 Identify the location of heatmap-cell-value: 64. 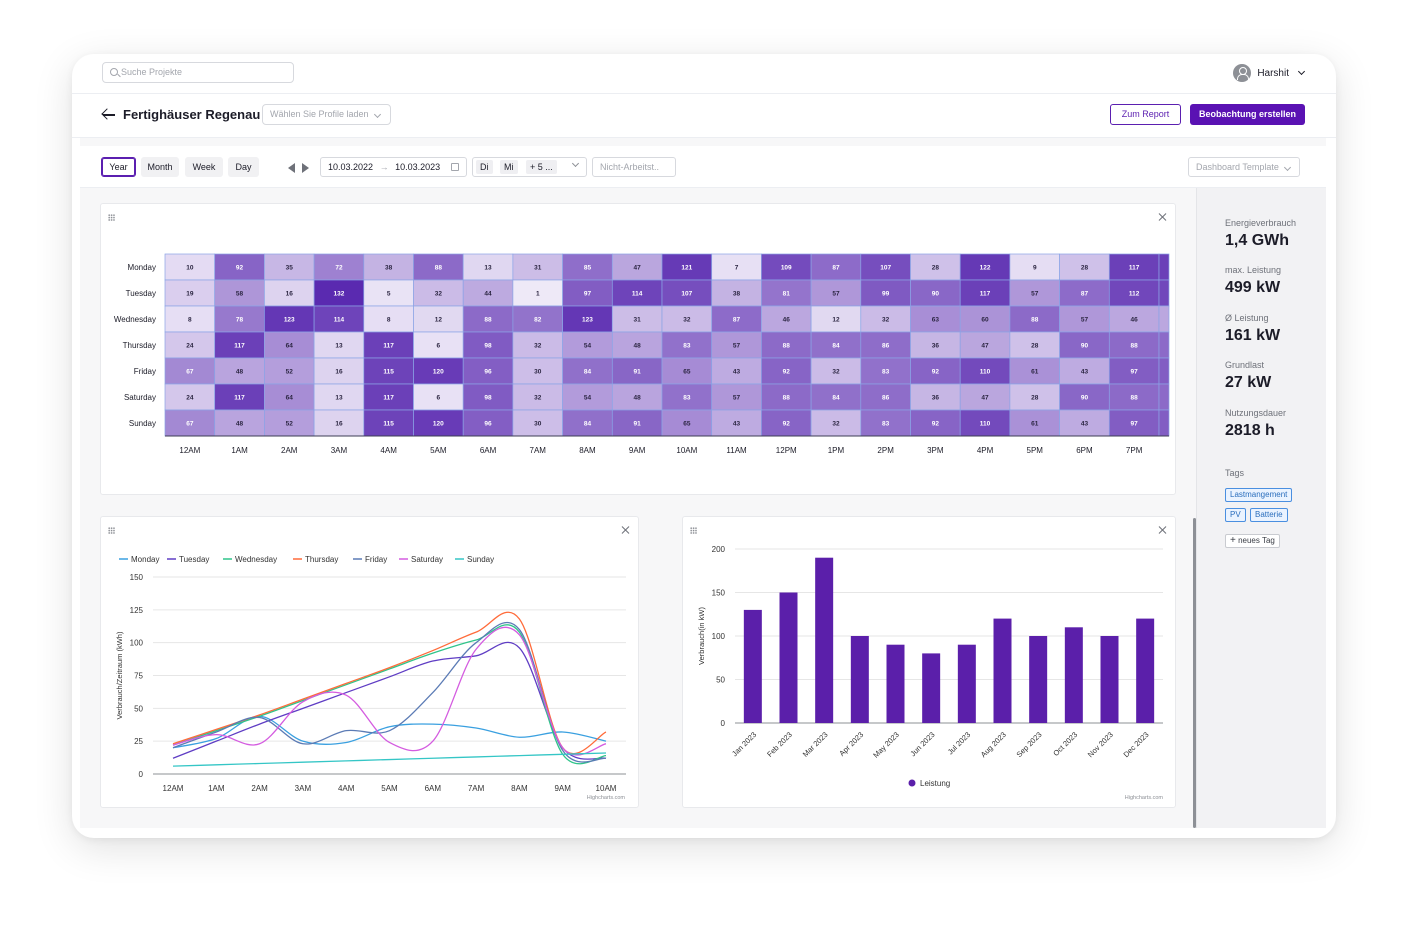
(290, 346).